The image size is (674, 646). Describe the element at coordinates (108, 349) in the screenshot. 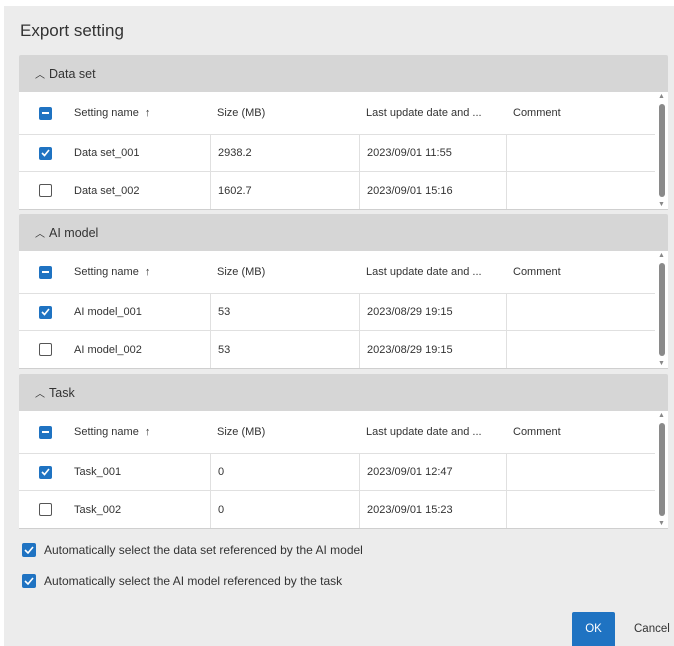

I see `cell-name: AI model_002` at that location.